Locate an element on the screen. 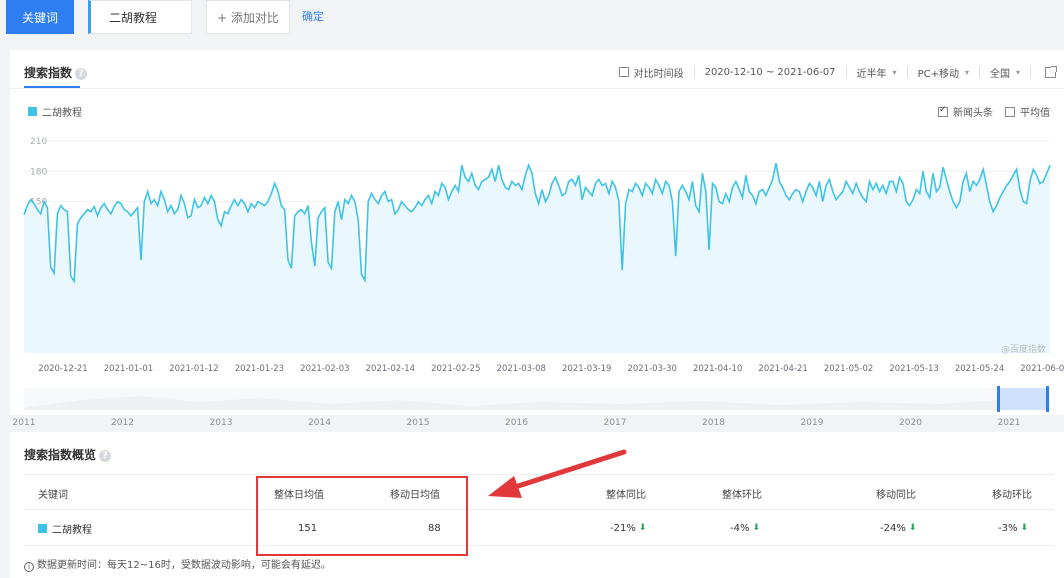 The image size is (1064, 578). overview-year-label: 2012 is located at coordinates (122, 423).